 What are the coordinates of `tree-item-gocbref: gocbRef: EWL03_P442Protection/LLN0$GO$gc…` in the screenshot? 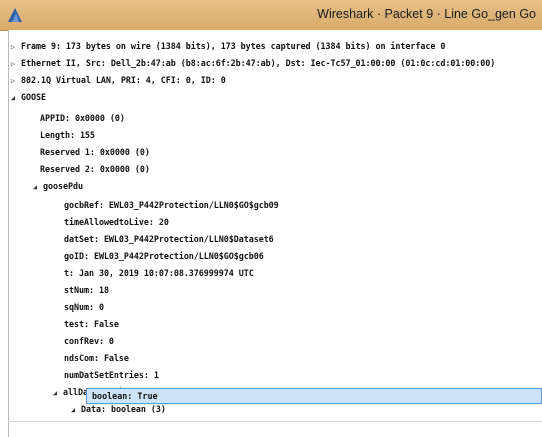 It's located at (171, 205).